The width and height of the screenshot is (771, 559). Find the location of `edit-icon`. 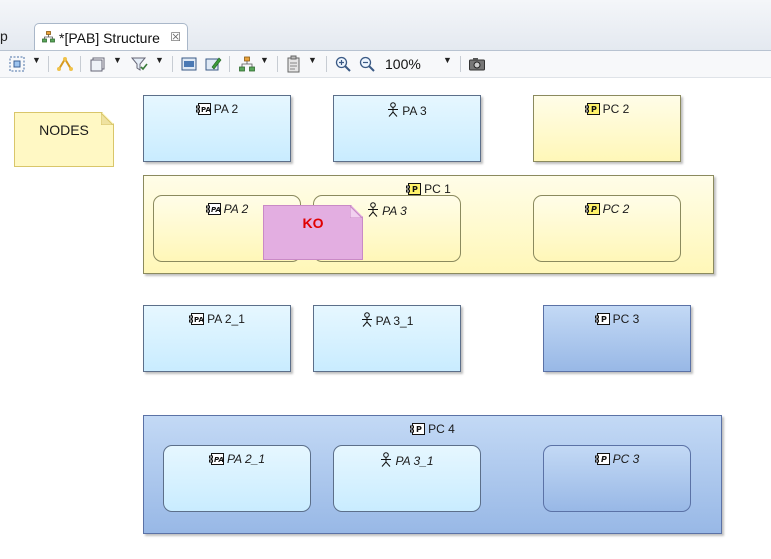

edit-icon is located at coordinates (213, 64).